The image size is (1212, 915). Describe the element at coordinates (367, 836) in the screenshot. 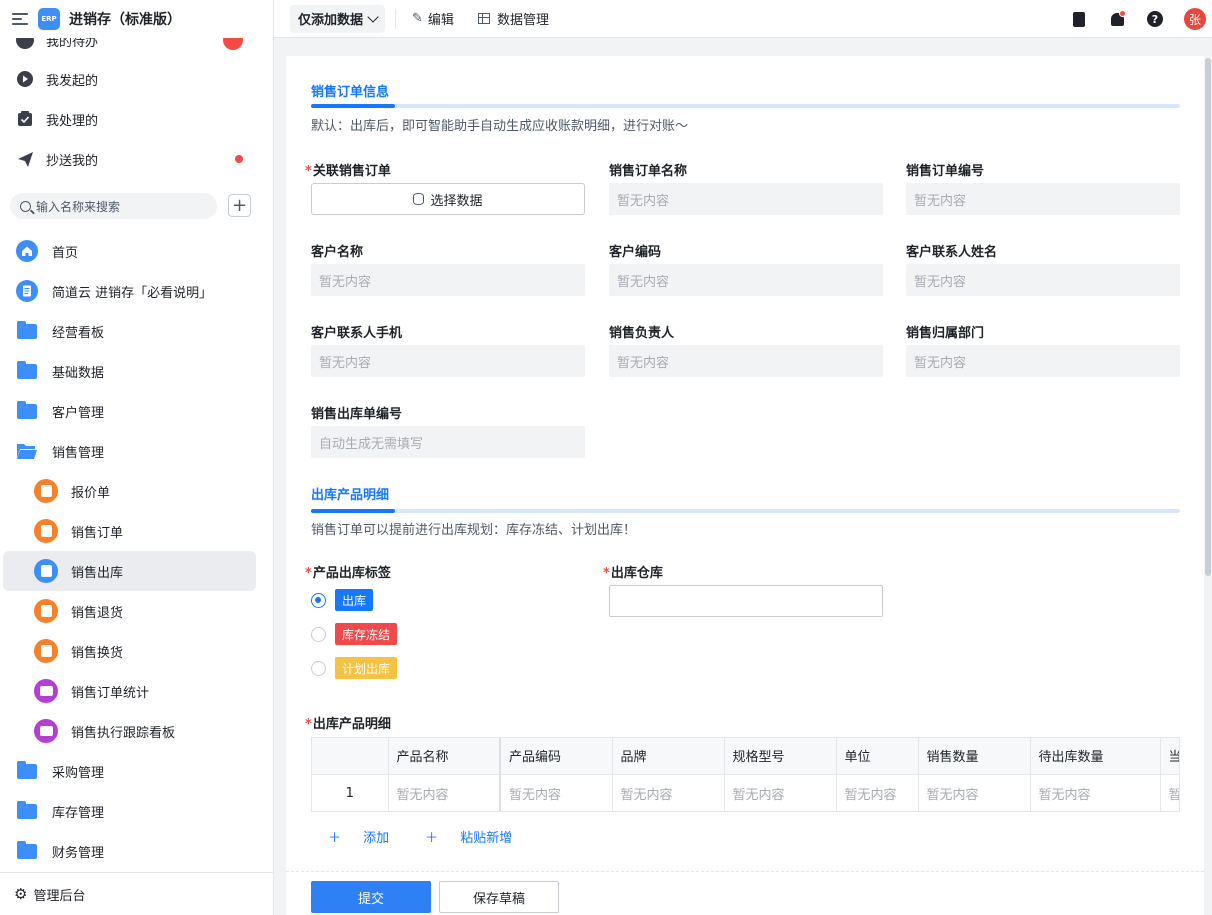

I see `add-row-button: ＋ 添加` at that location.